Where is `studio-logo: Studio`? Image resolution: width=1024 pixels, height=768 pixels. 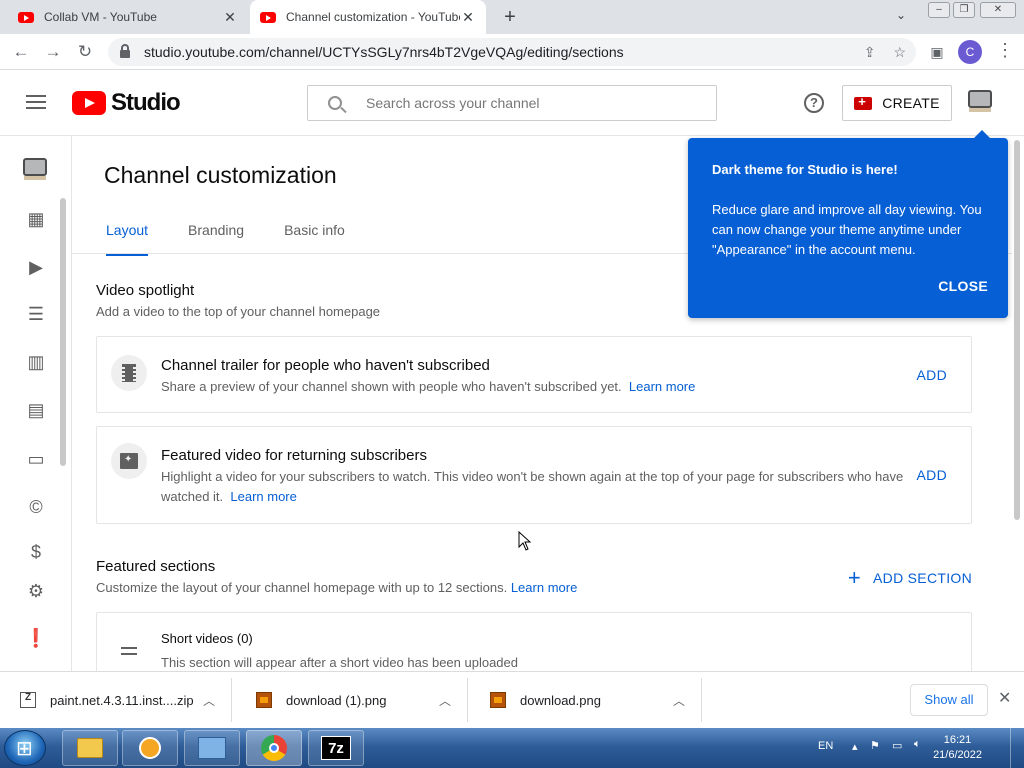 studio-logo: Studio is located at coordinates (126, 103).